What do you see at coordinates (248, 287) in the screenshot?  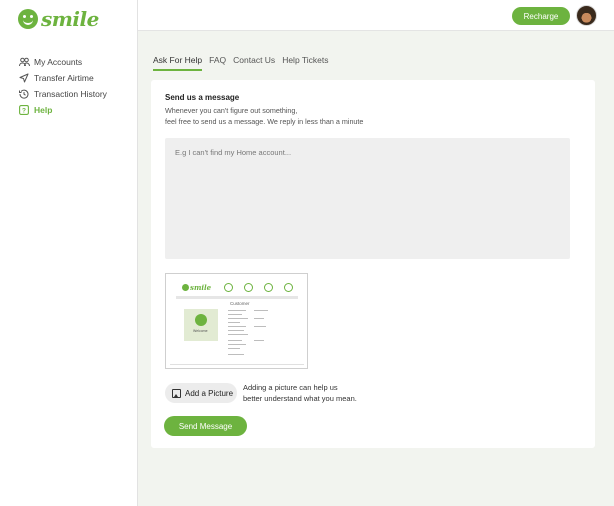 I see `transfer-circle-icon` at bounding box center [248, 287].